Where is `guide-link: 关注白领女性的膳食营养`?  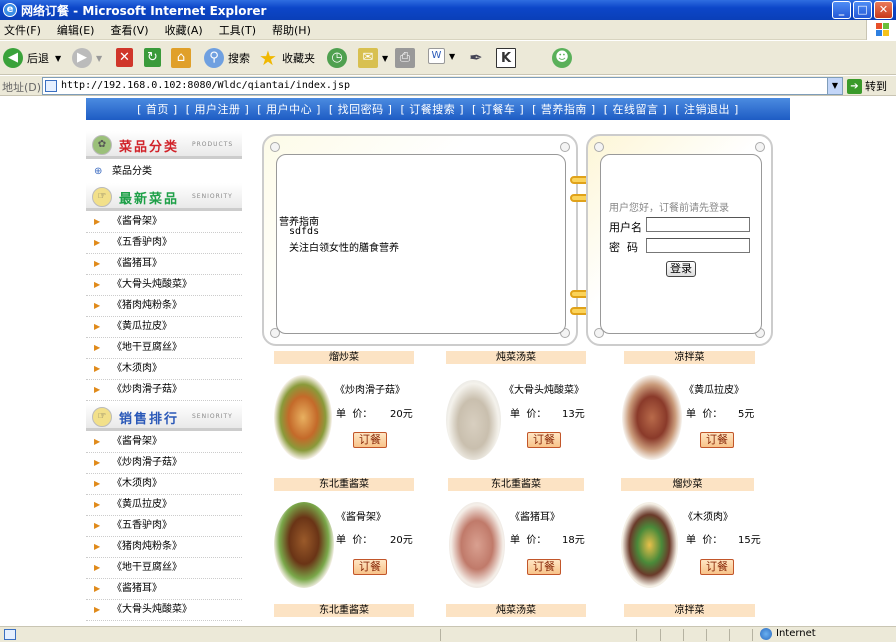 guide-link: 关注白领女性的膳食营养 is located at coordinates (344, 246).